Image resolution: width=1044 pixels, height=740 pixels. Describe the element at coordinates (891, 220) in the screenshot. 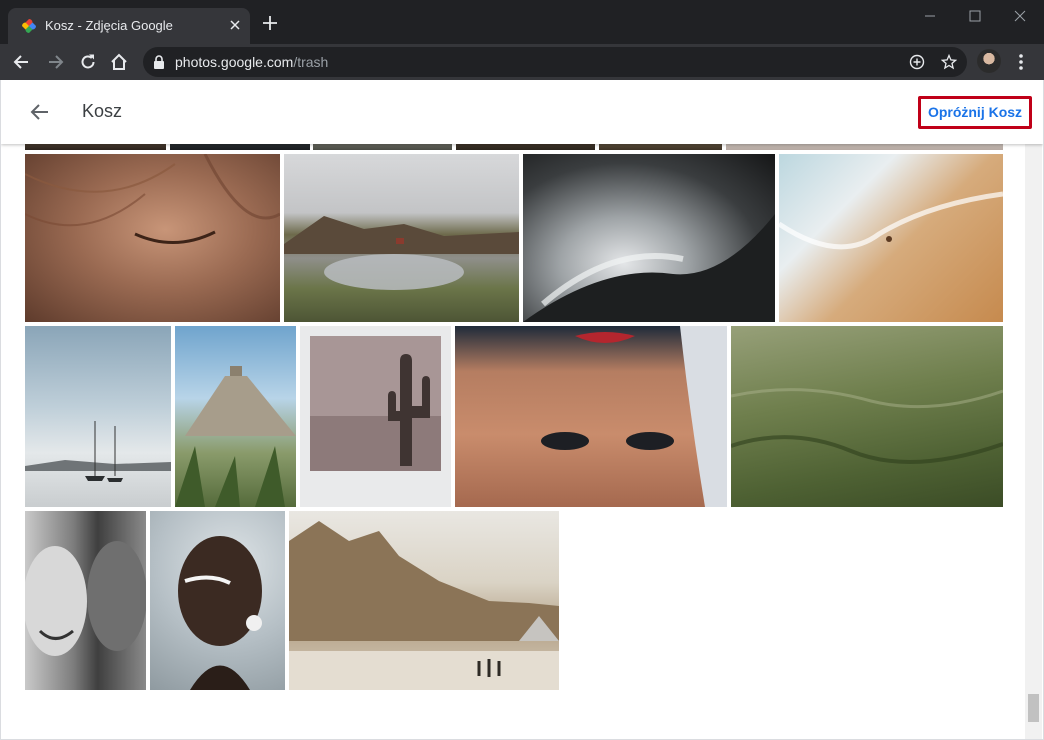

I see `beach-surf-image` at that location.